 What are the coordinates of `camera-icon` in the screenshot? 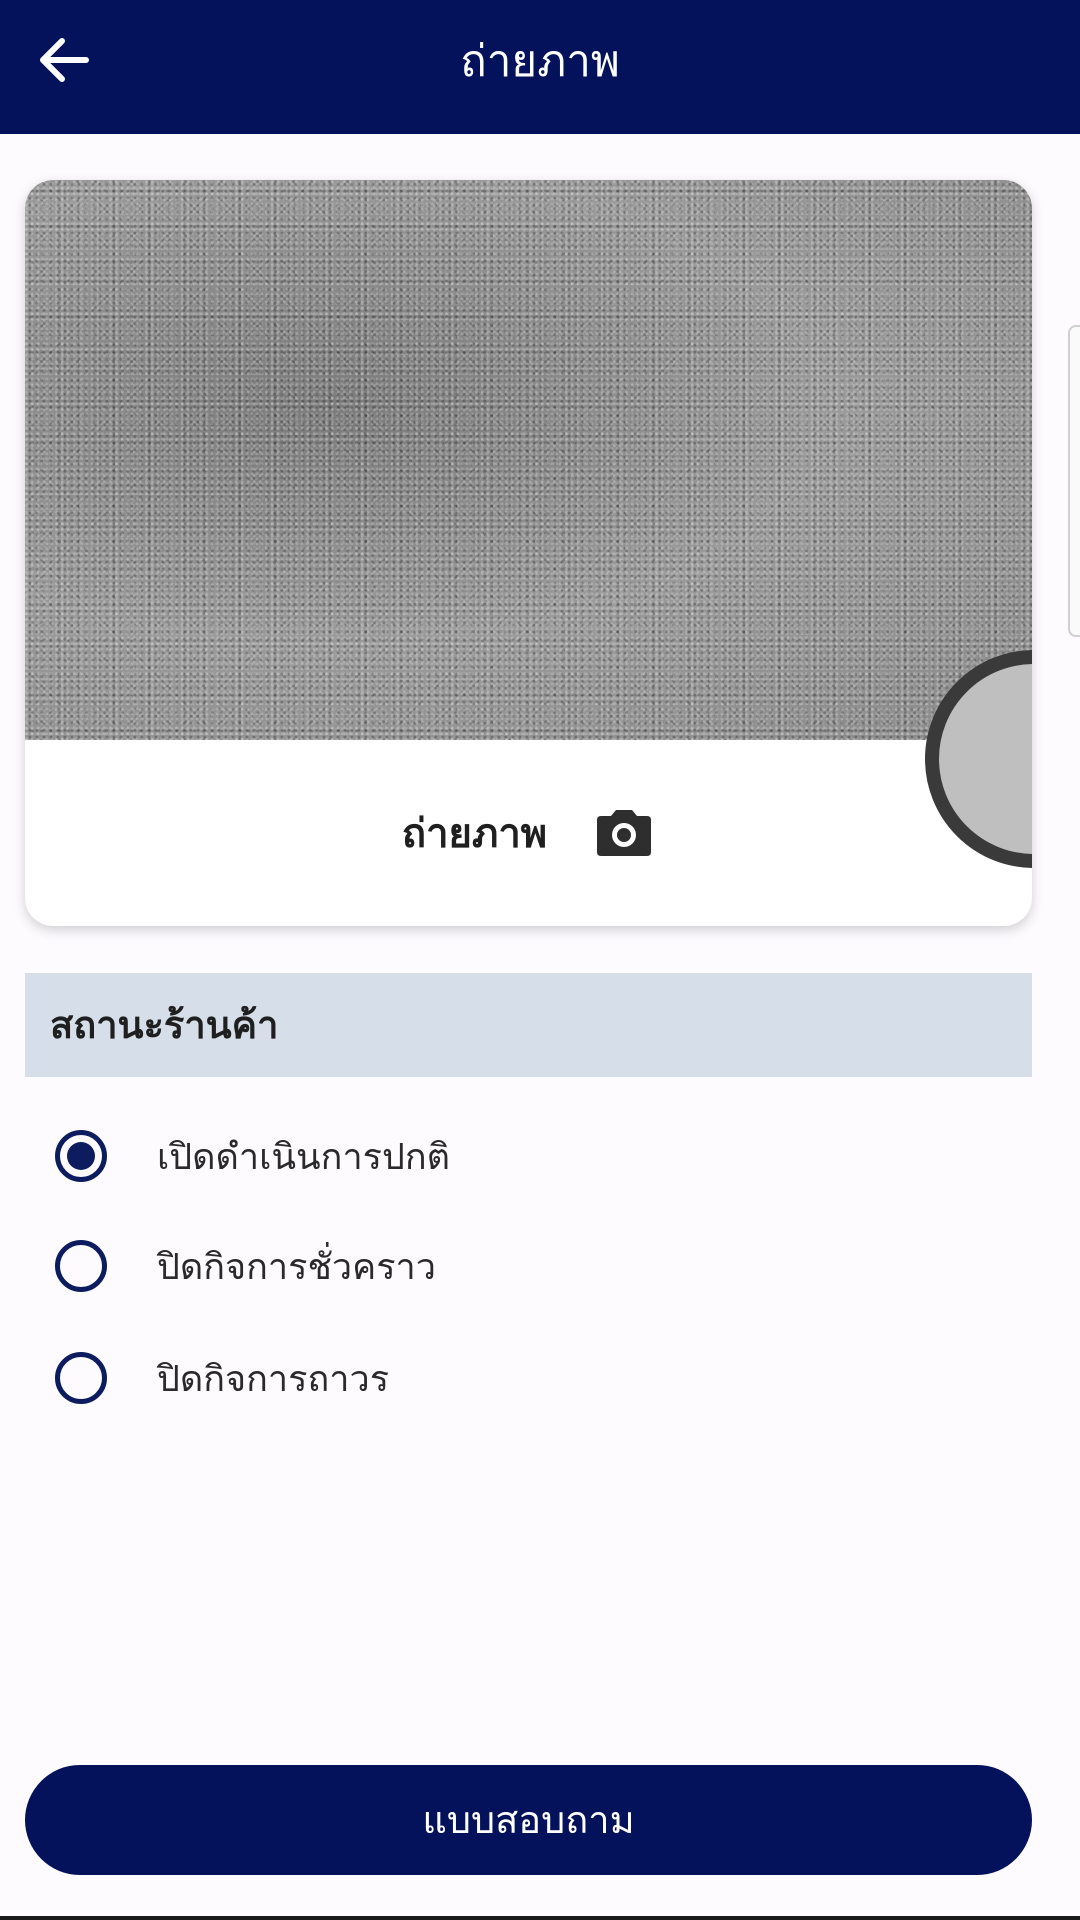 It's located at (624, 833).